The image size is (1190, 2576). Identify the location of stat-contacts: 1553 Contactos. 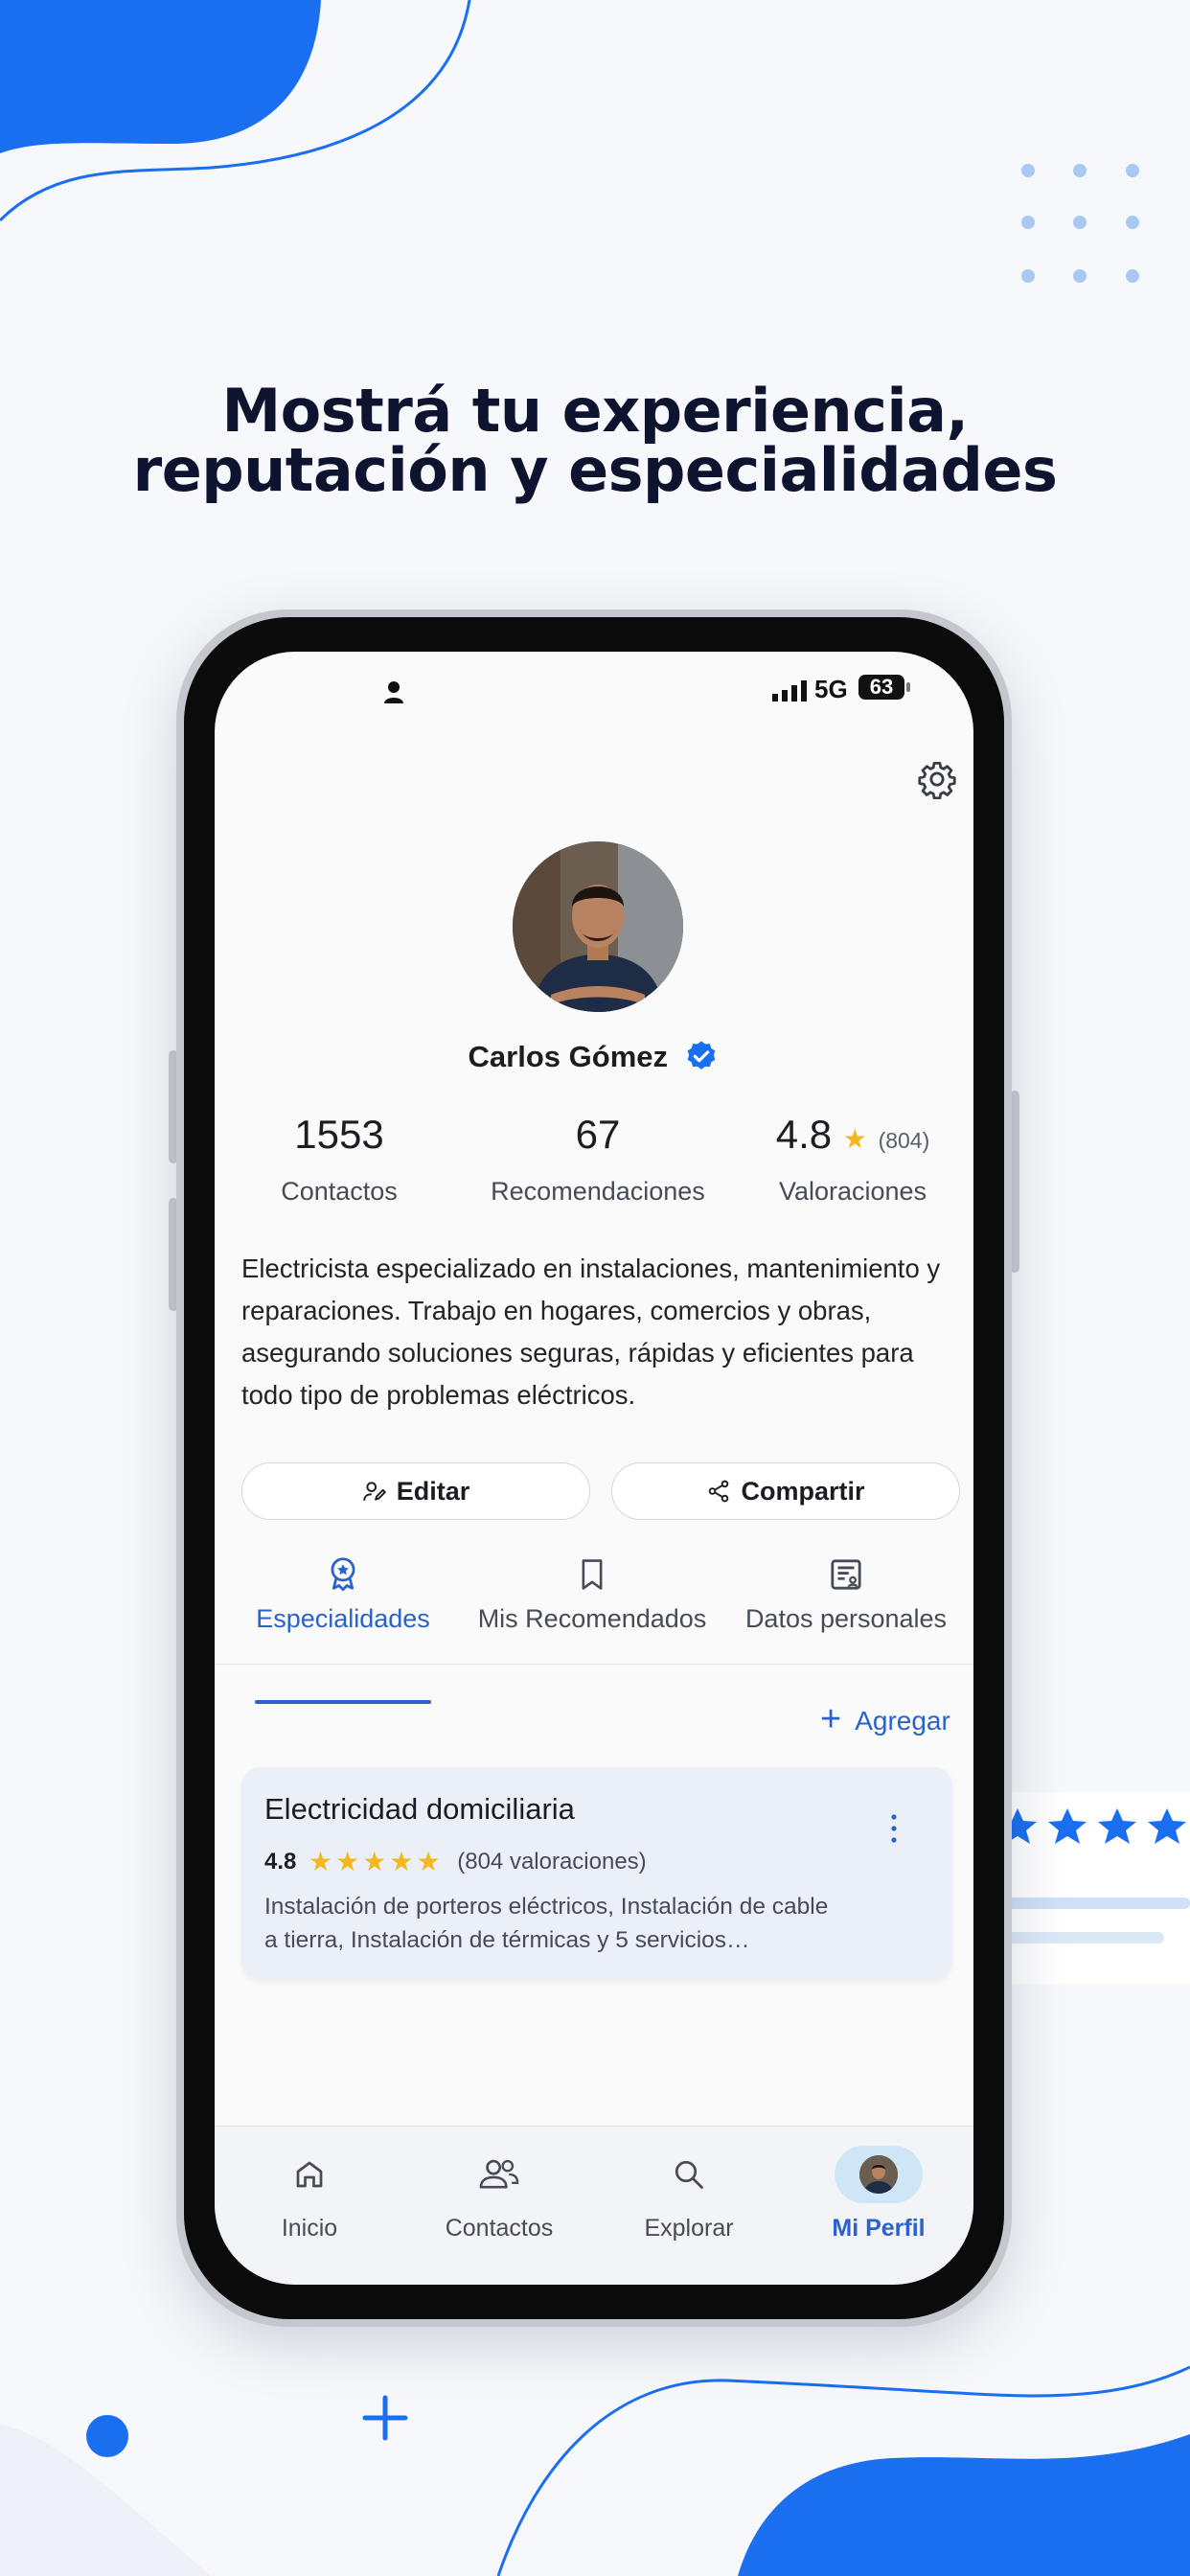
(339, 1157).